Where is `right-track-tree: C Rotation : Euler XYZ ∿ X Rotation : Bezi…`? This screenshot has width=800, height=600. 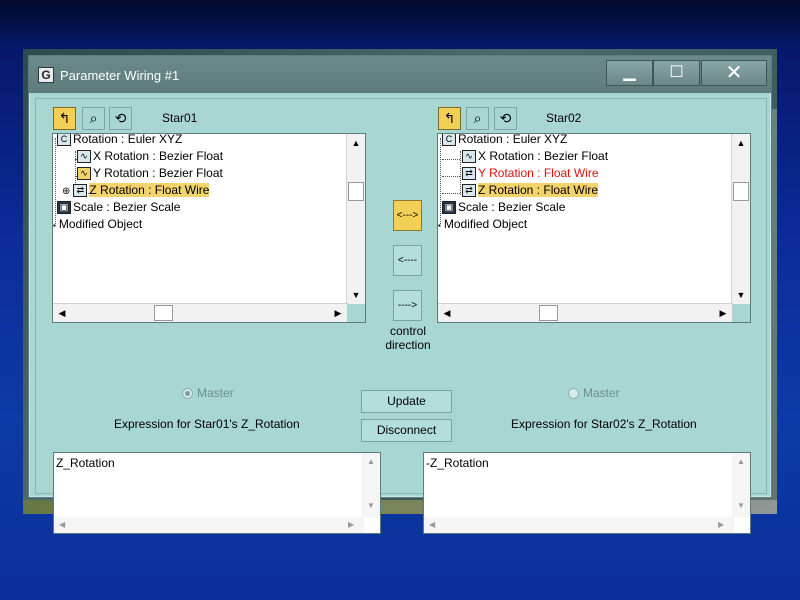
right-track-tree: C Rotation : Euler XYZ ∿ X Rotation : Bezi… is located at coordinates (594, 228).